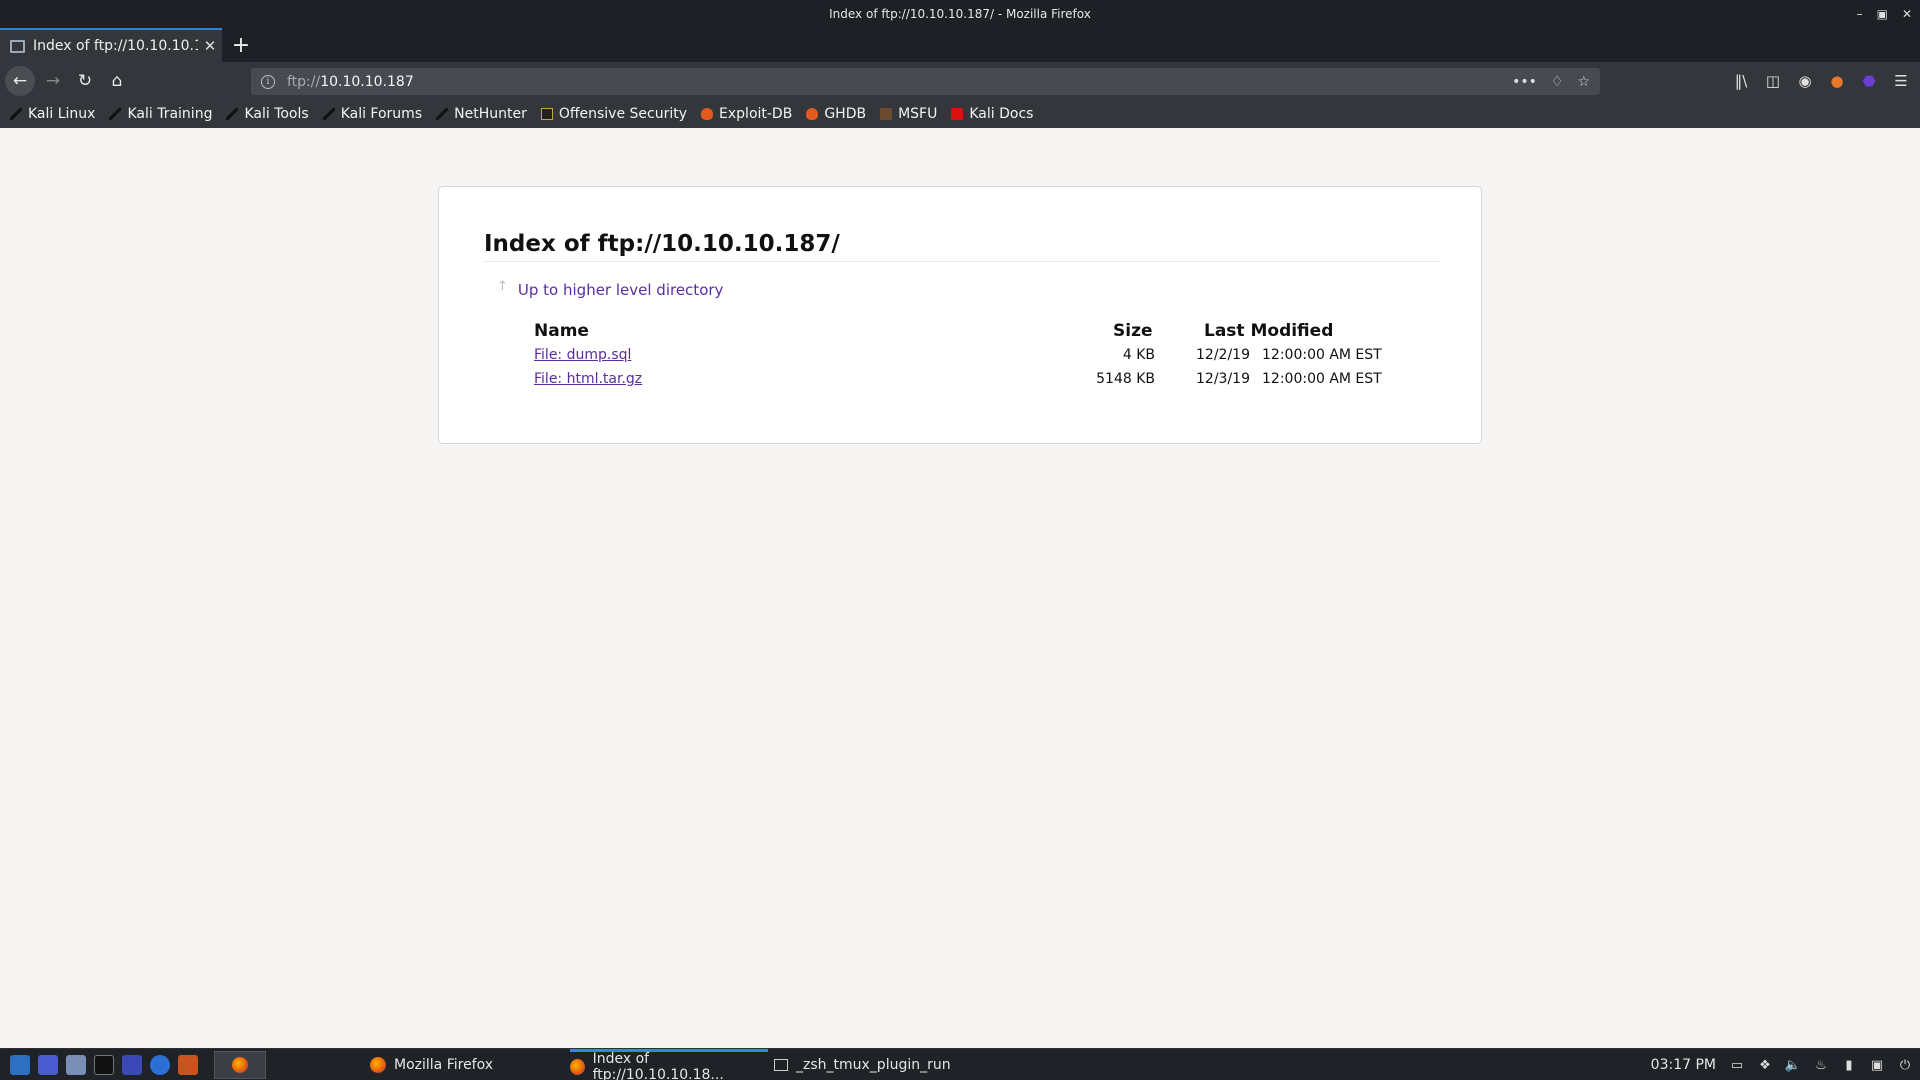  I want to click on kali-docs-icon, so click(957, 114).